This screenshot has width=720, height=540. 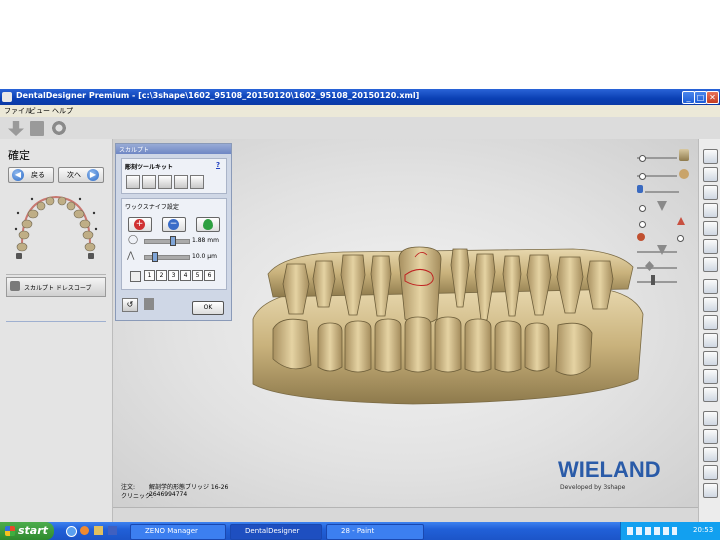 What do you see at coordinates (10, 531) in the screenshot?
I see `windows-logo-icon` at bounding box center [10, 531].